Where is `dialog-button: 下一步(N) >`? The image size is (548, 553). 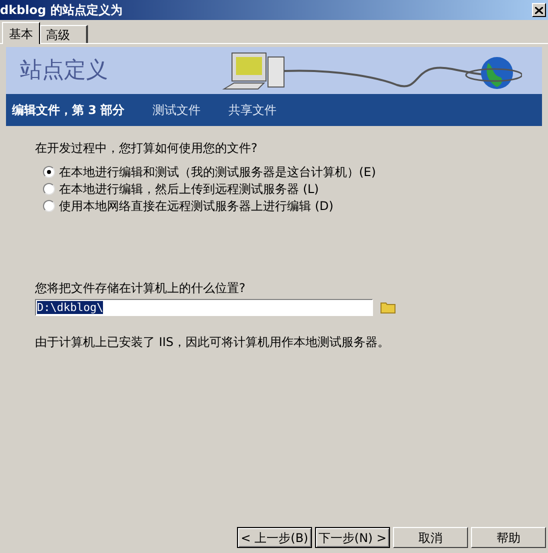
dialog-button: 下一步(N) > is located at coordinates (352, 537).